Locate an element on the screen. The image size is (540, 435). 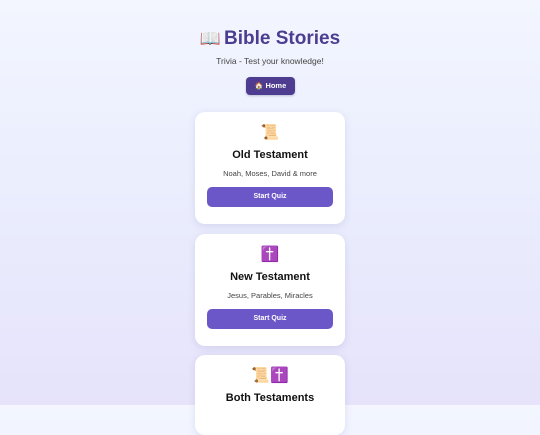
page-title-text: Bible Stories is located at coordinates (282, 38).